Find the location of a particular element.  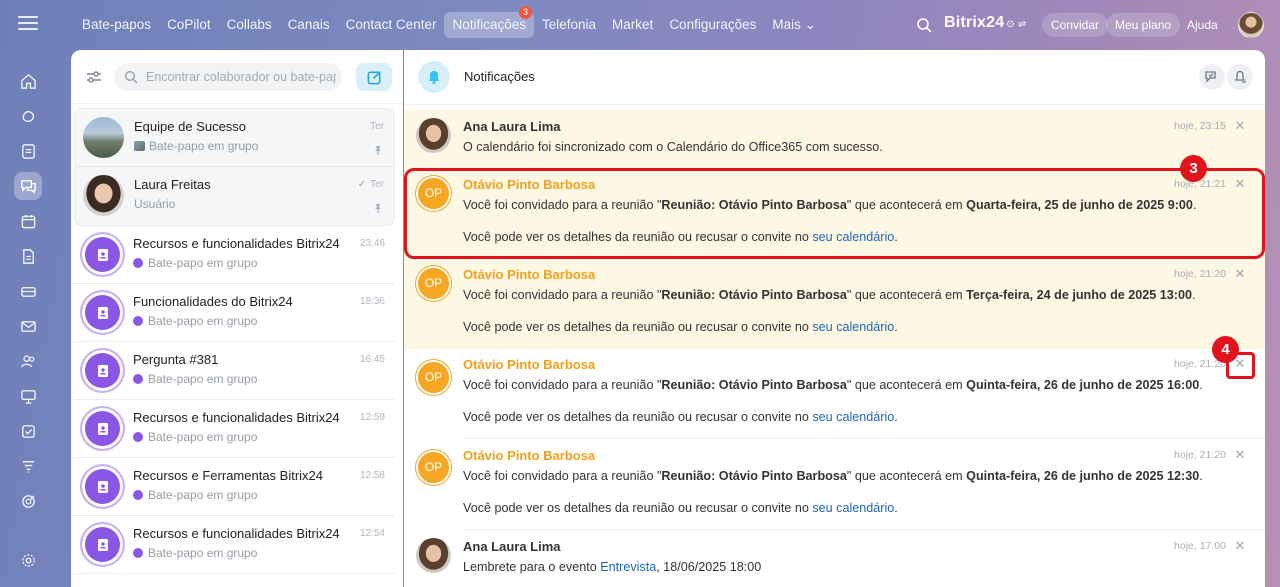

mark-all-read-button is located at coordinates (1212, 77).